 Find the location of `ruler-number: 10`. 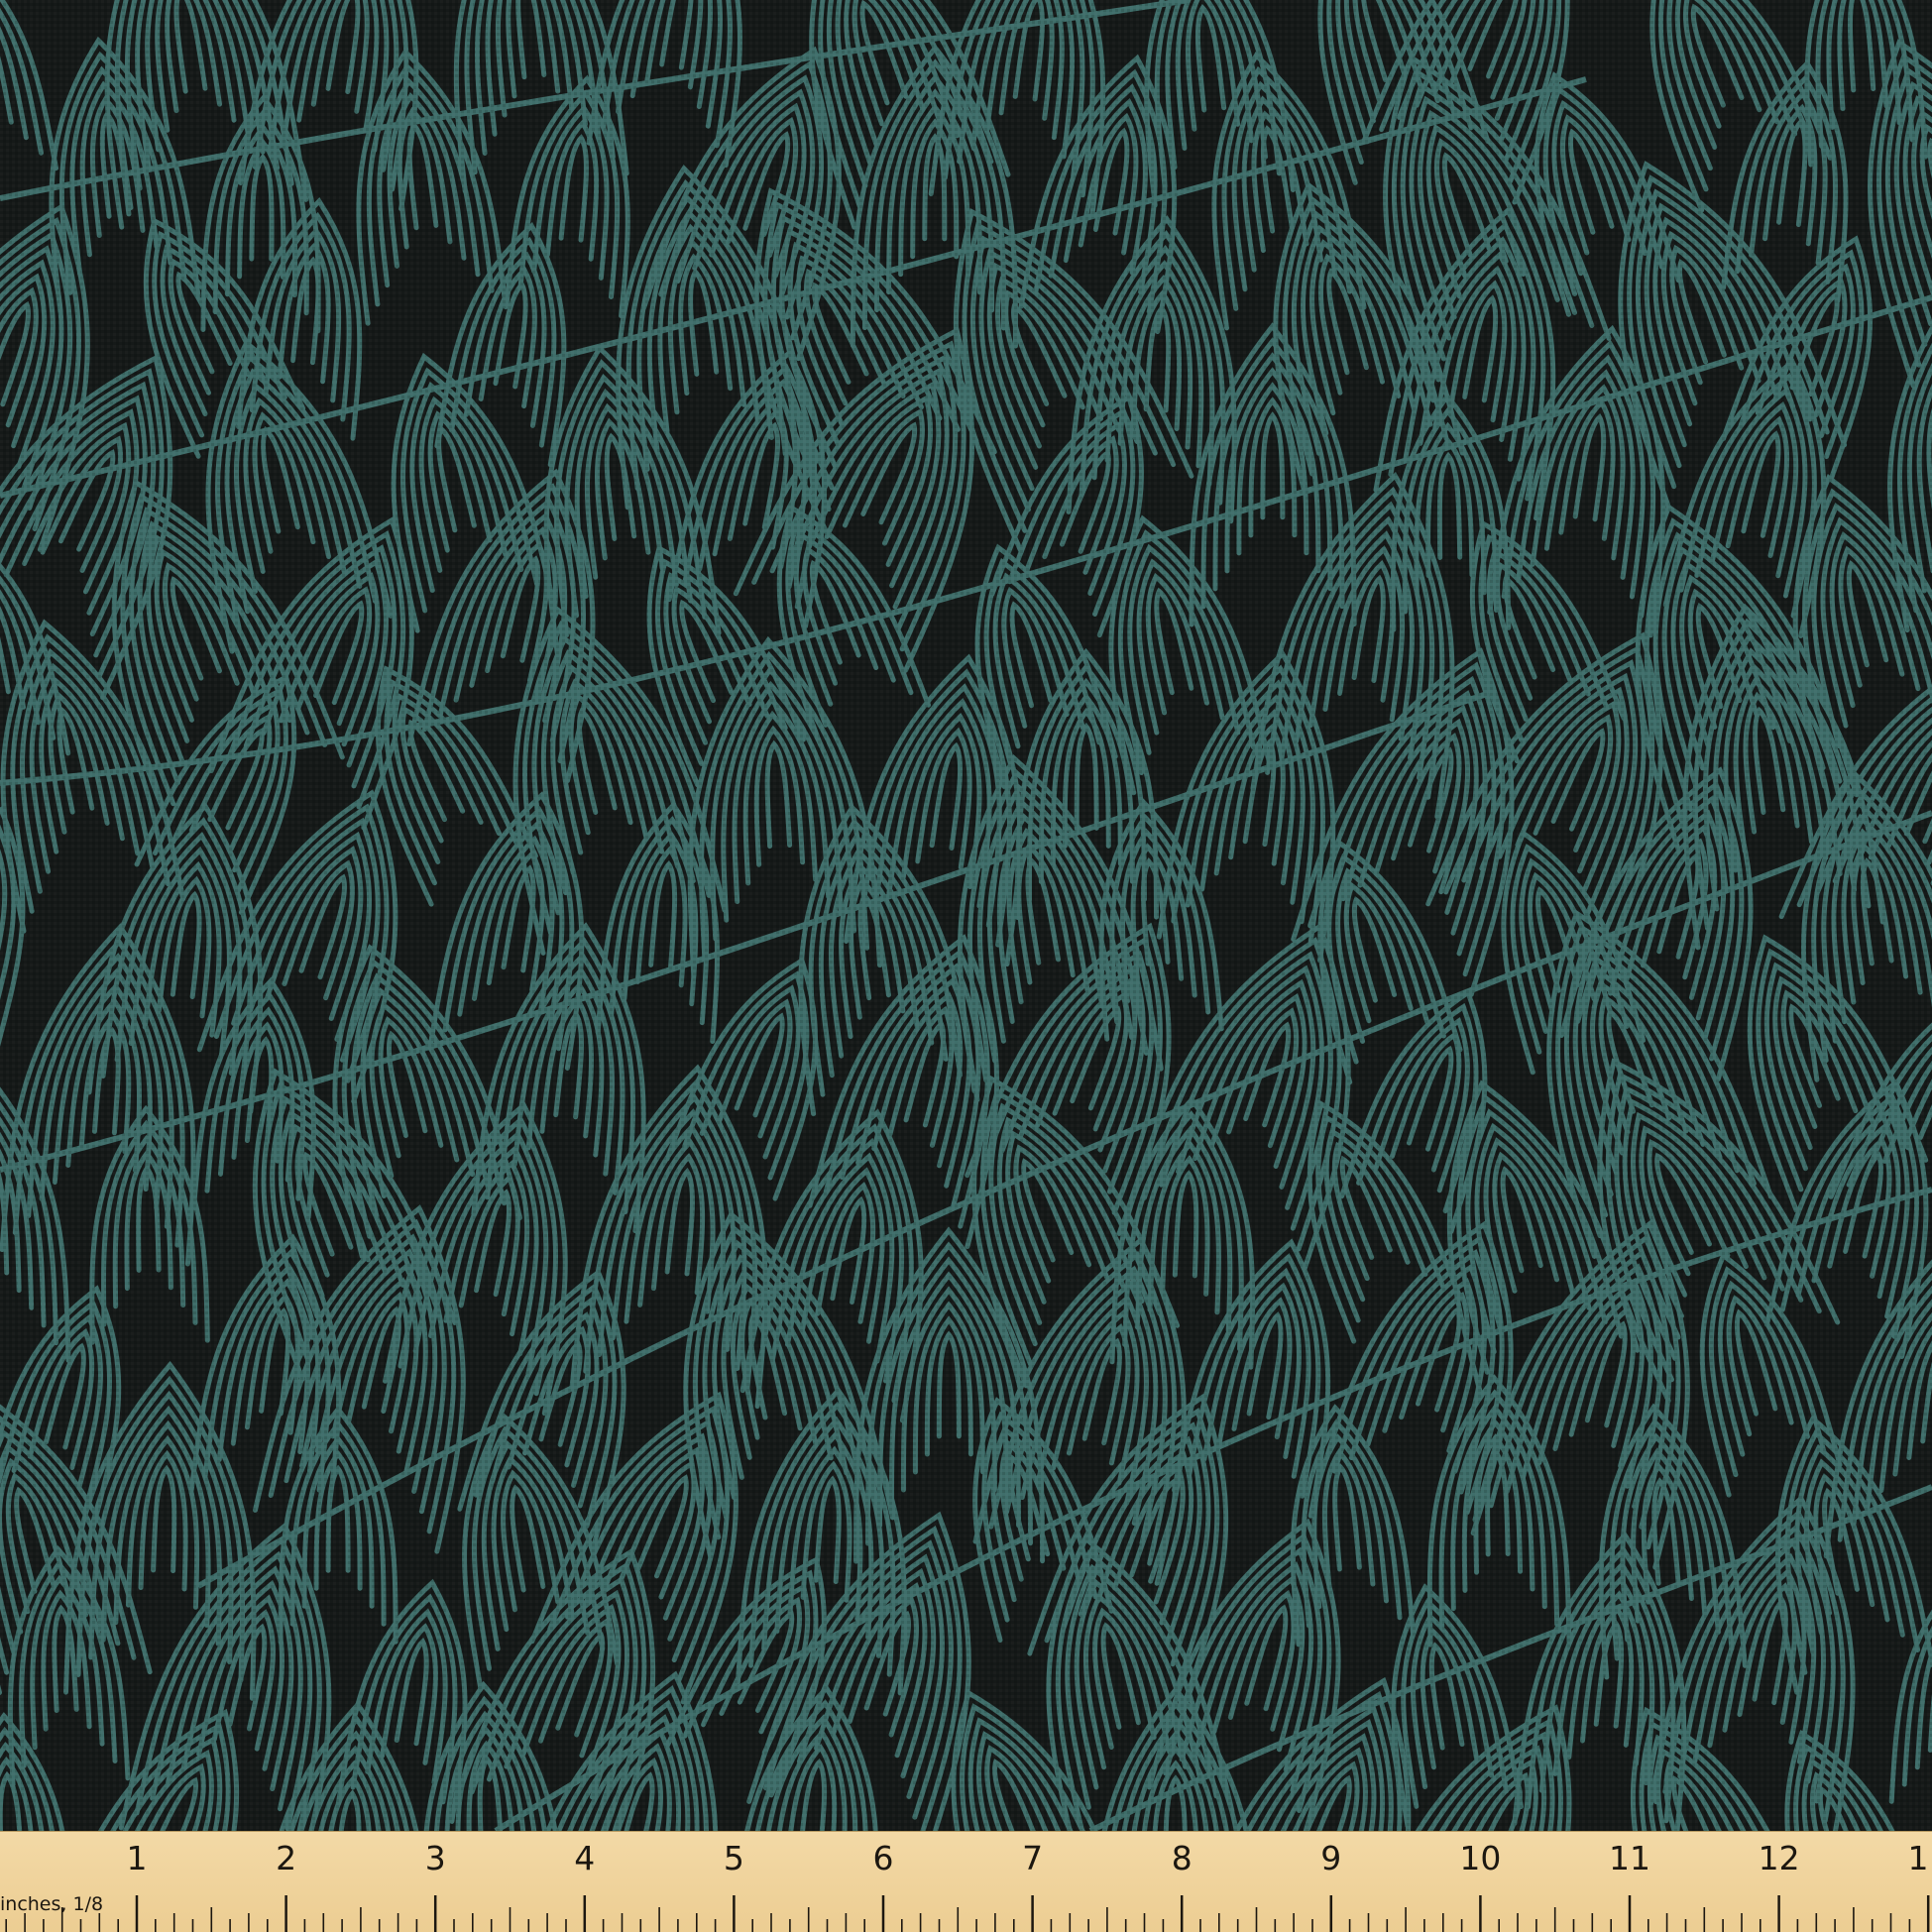

ruler-number: 10 is located at coordinates (1480, 1858).